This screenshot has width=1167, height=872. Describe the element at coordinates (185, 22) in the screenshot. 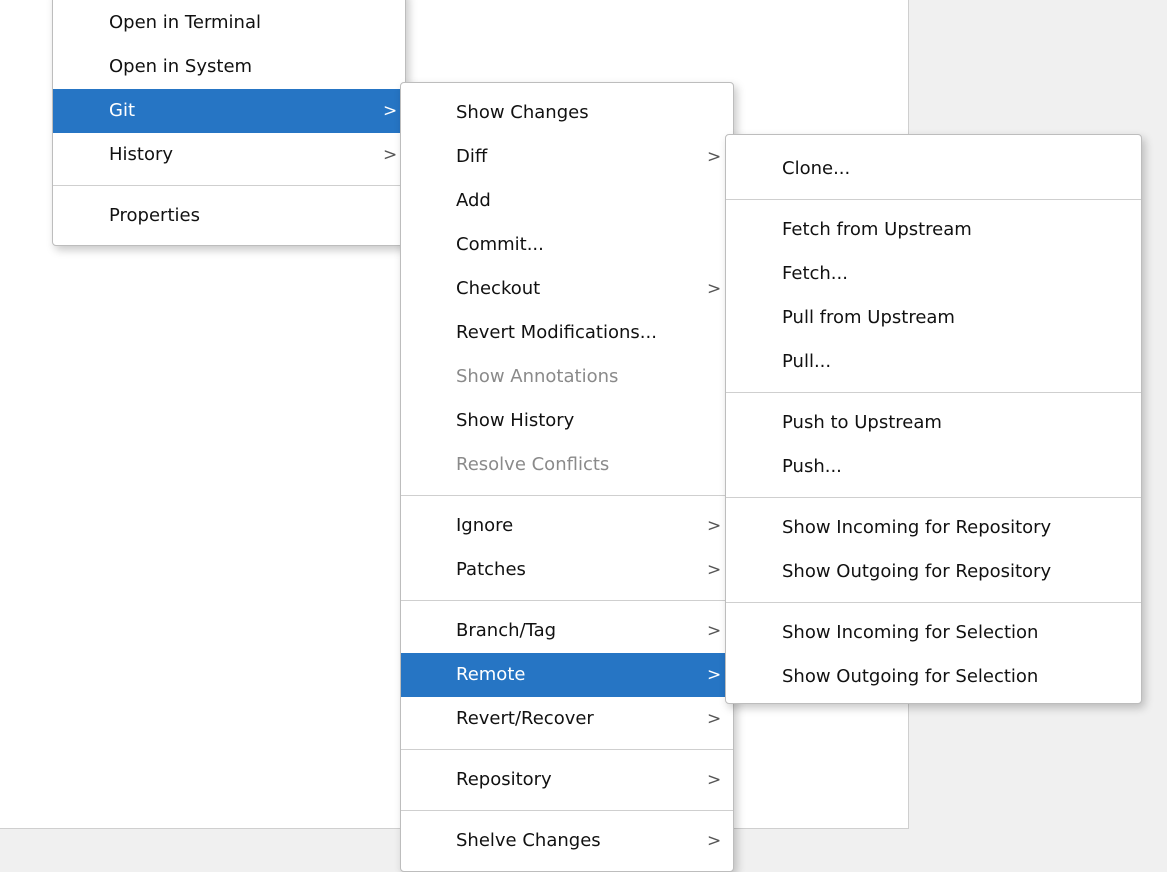

I see `menu-item-label: Open in Terminal` at that location.